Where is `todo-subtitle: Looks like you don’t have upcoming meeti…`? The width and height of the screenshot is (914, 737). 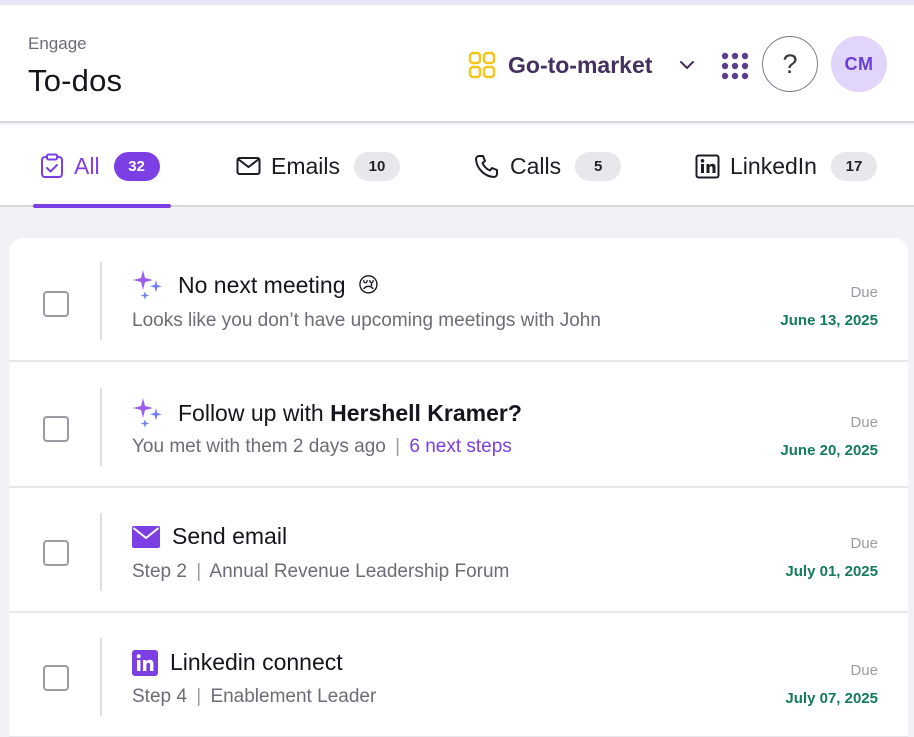
todo-subtitle: Looks like you don’t have upcoming meeti… is located at coordinates (366, 320).